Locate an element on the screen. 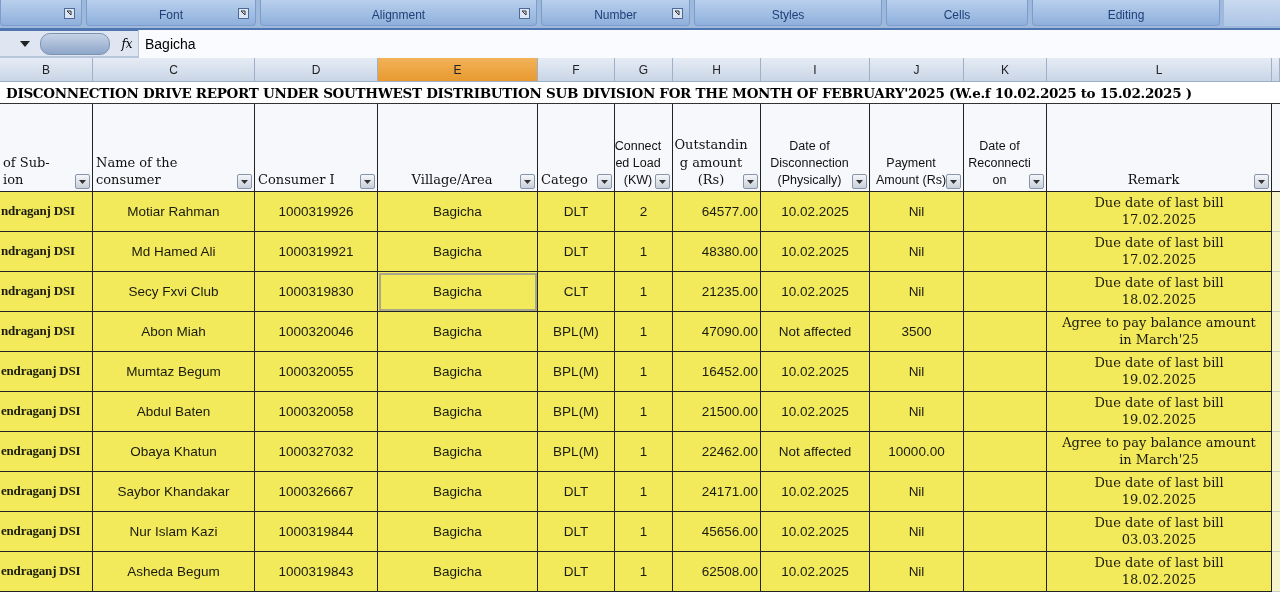  header-cell: of Sub- ion is located at coordinates (46, 148).